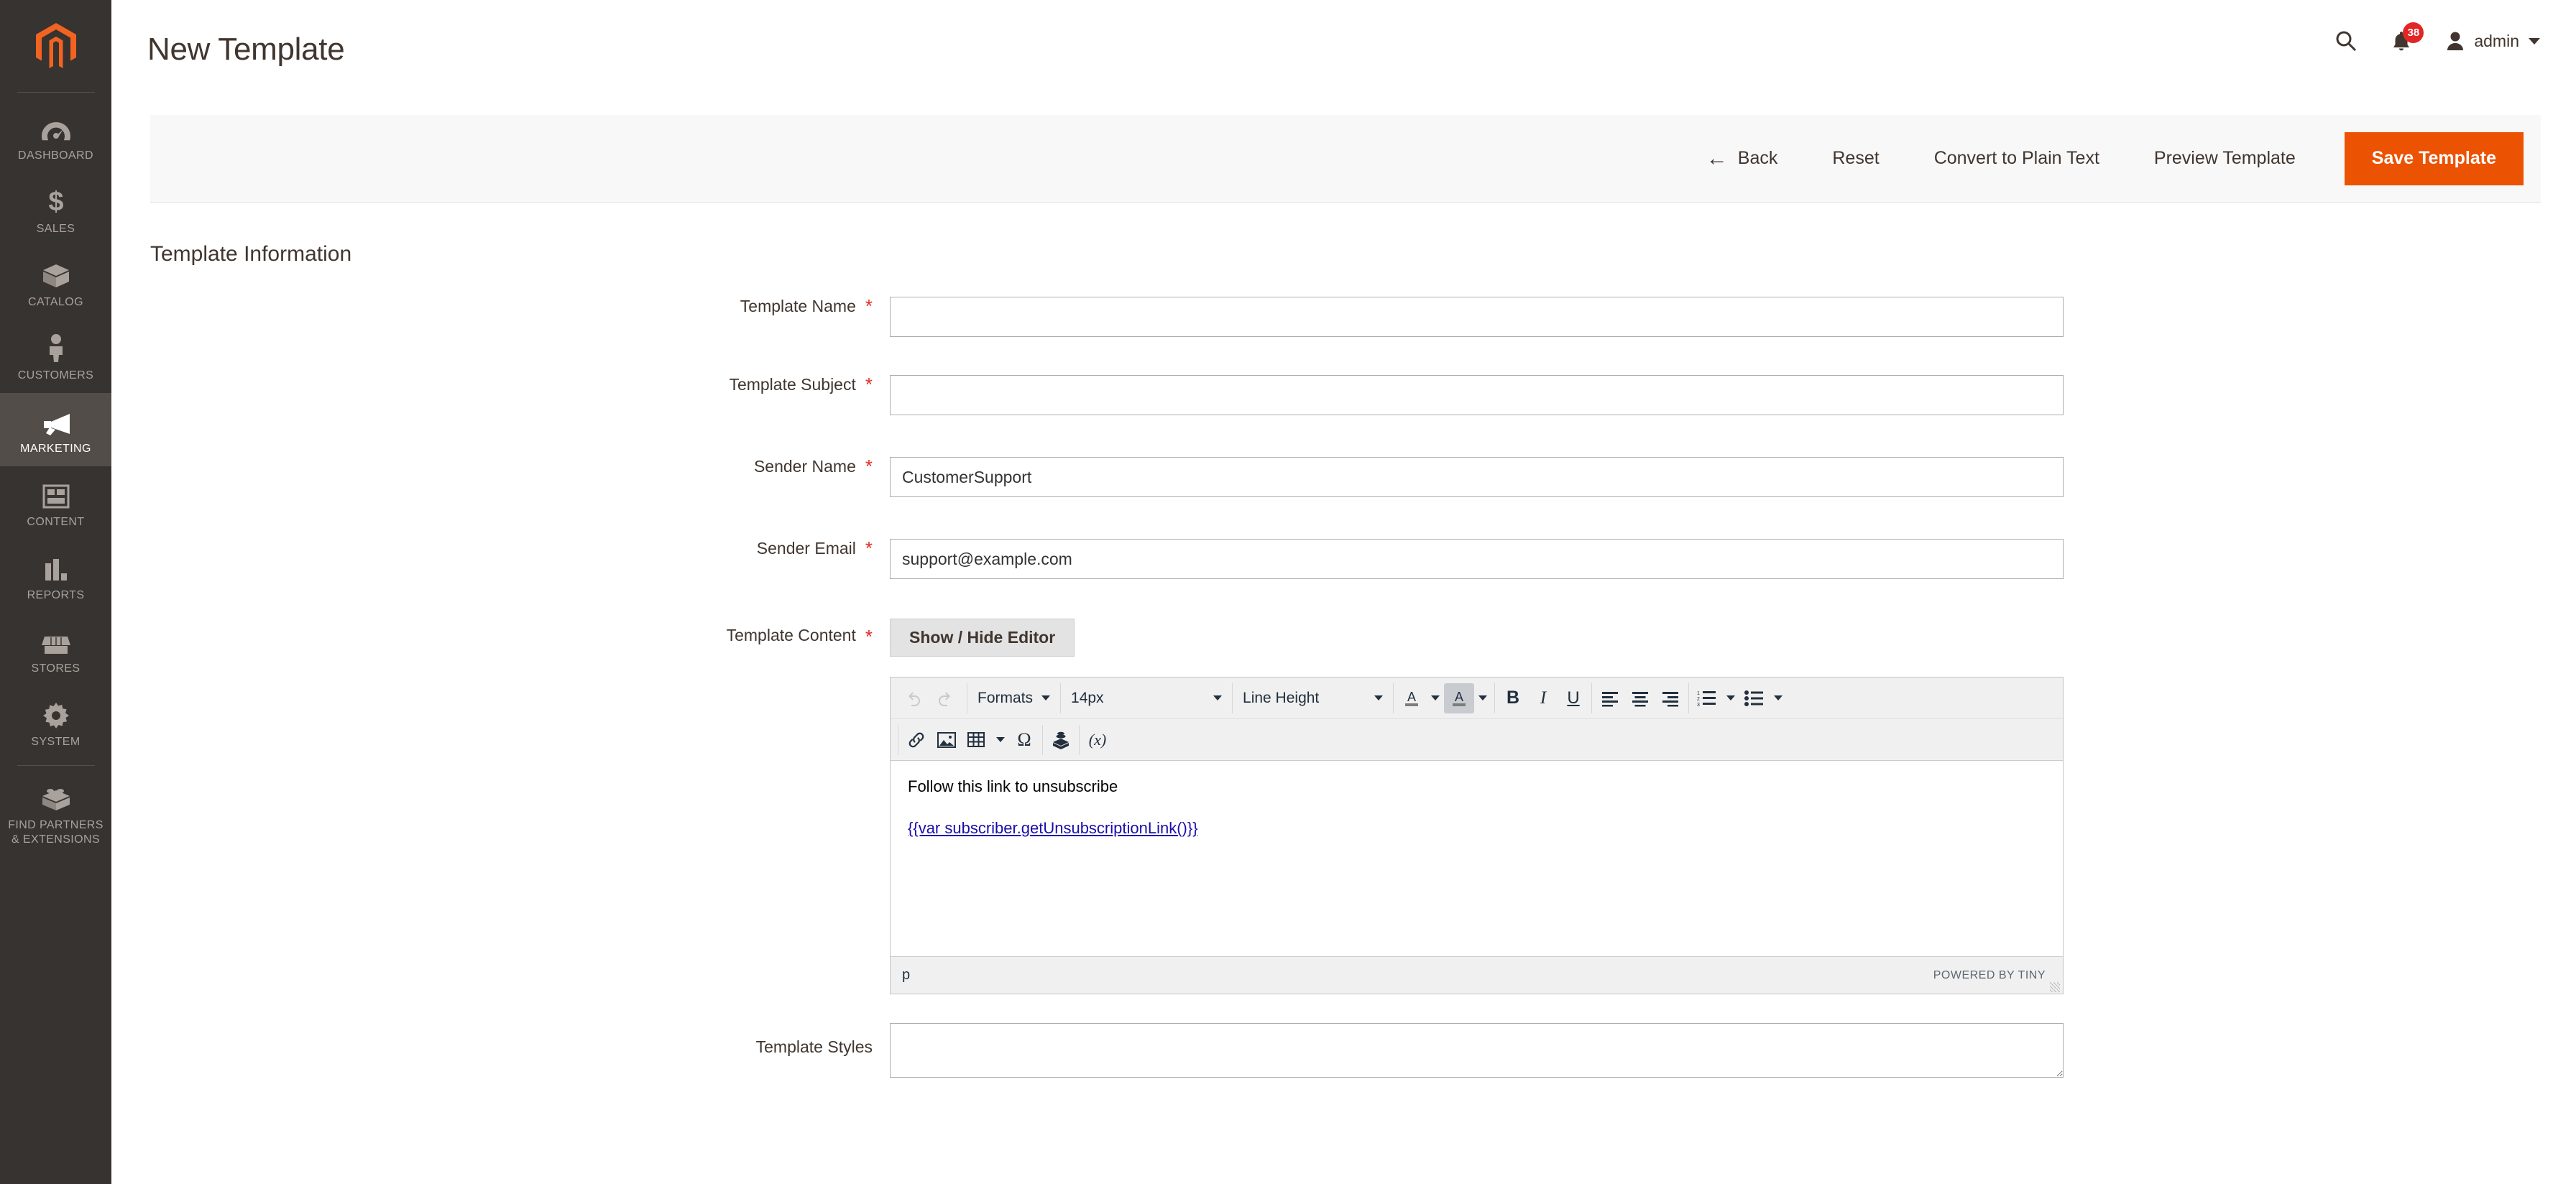 The image size is (2576, 1184). Describe the element at coordinates (55, 46) in the screenshot. I see `magento-logo` at that location.